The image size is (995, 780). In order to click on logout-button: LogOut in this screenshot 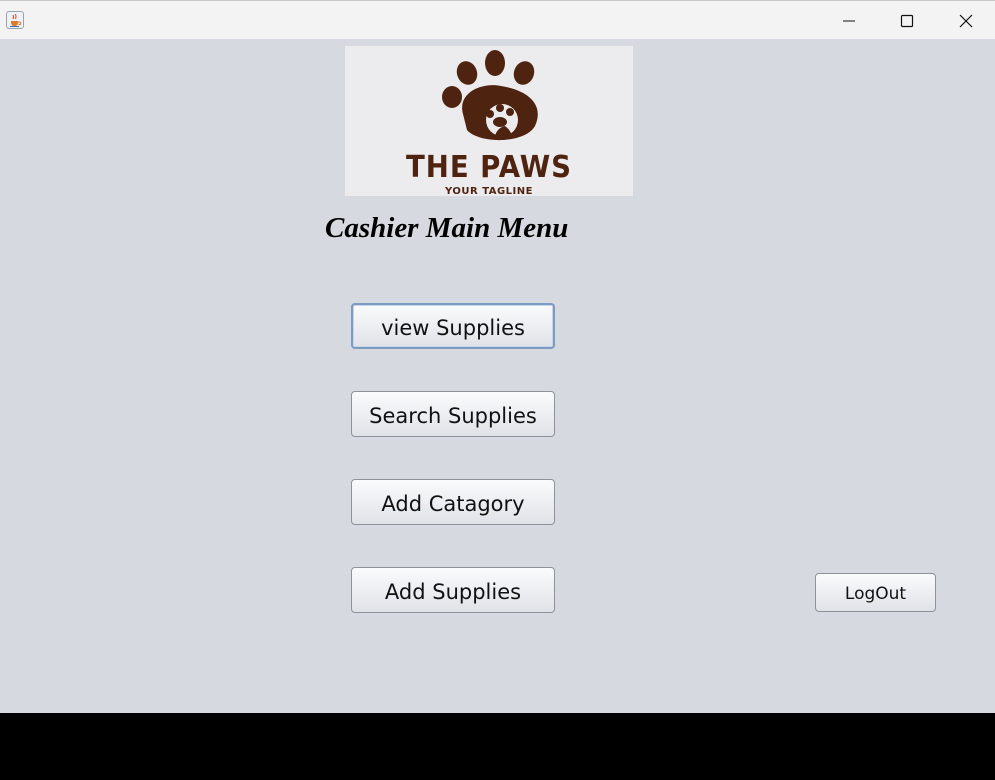, I will do `click(875, 592)`.